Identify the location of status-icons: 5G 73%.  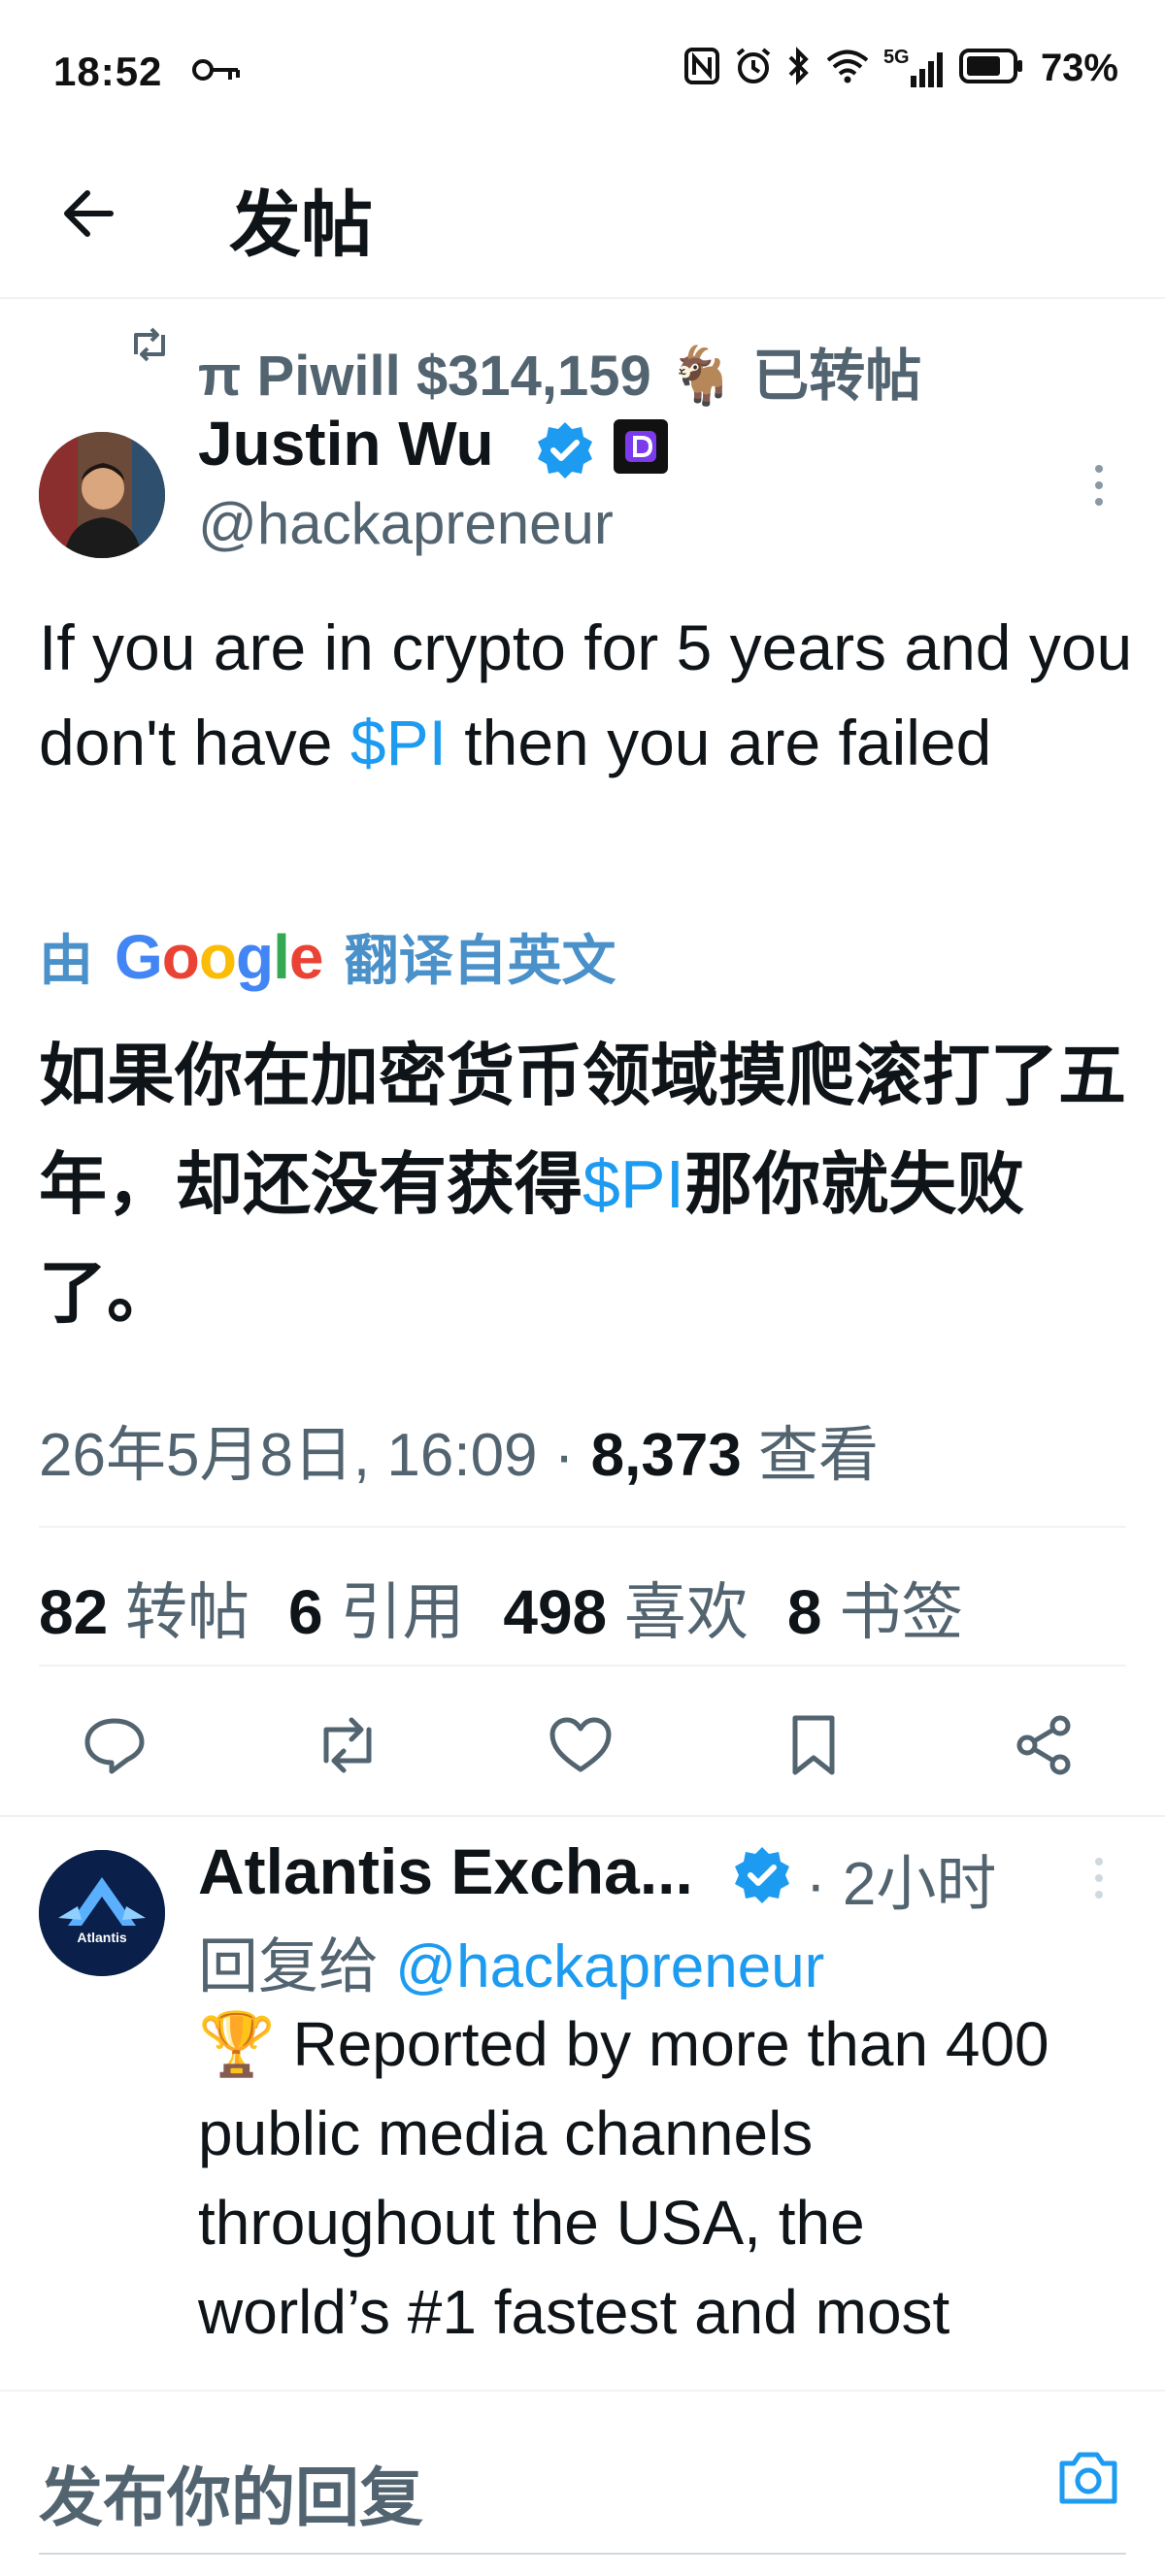
(900, 68).